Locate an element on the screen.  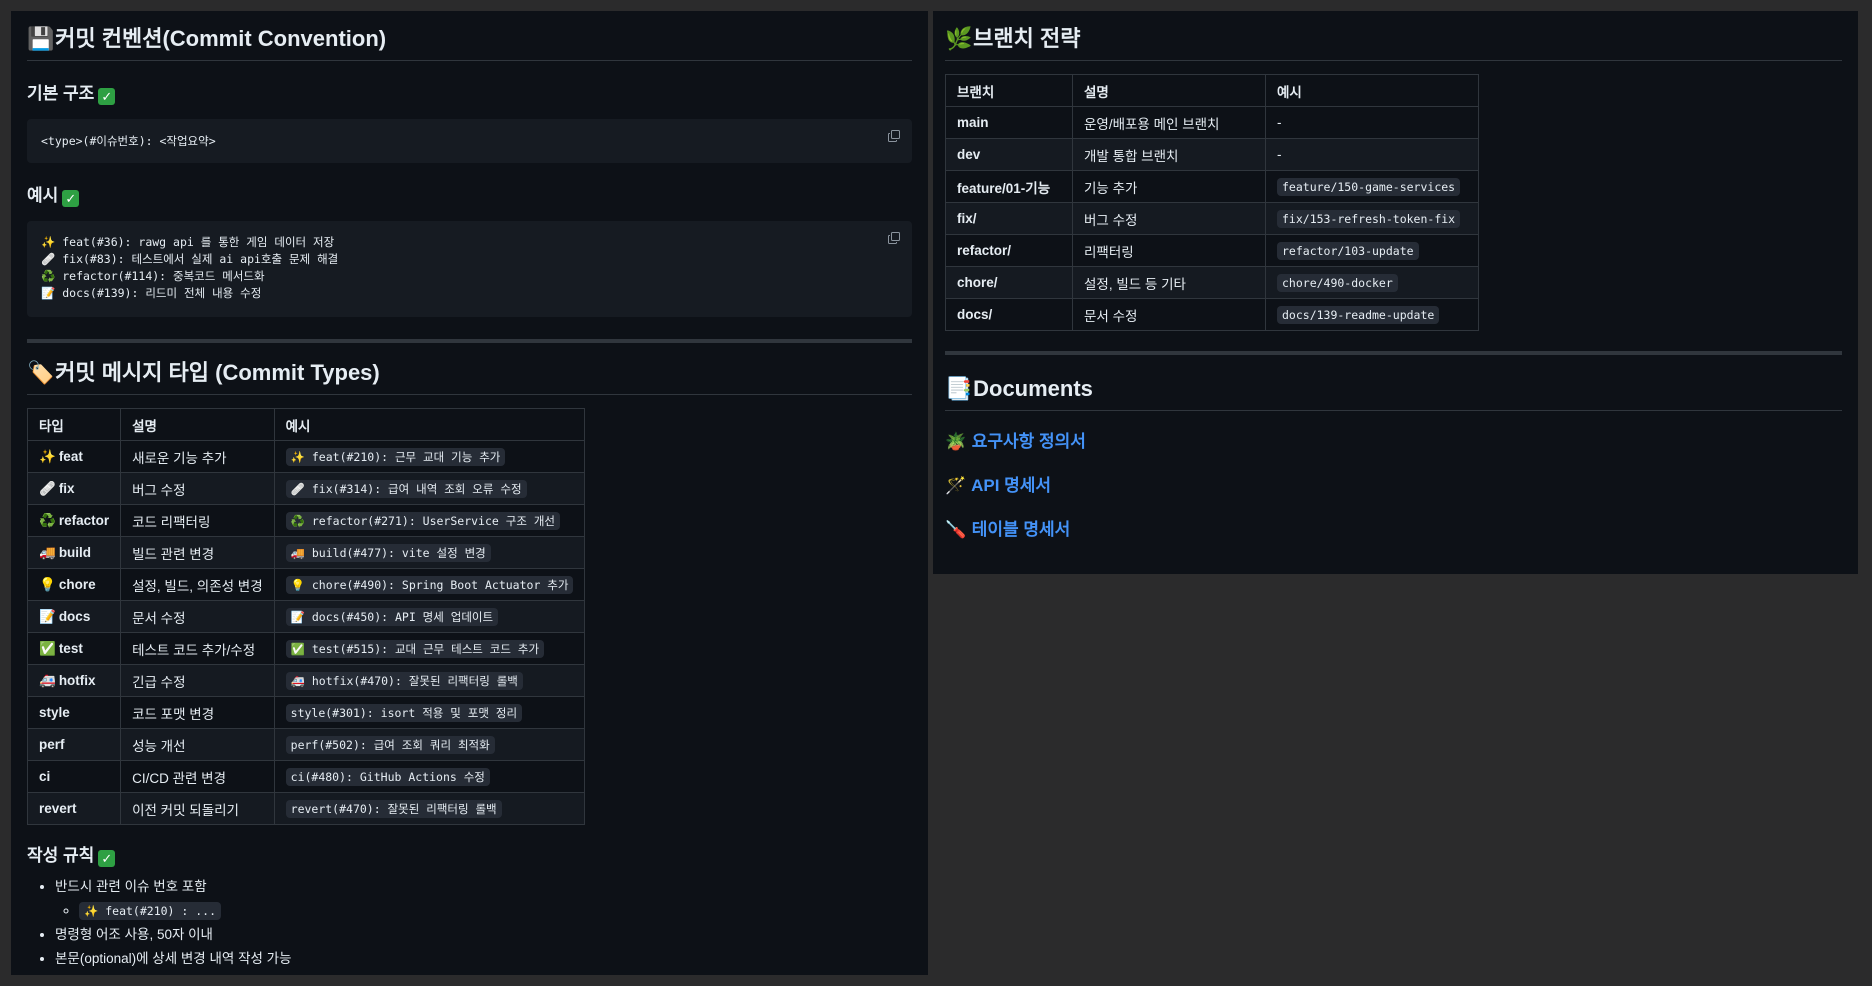
branch-example: chore/490-docker is located at coordinates (1337, 283).